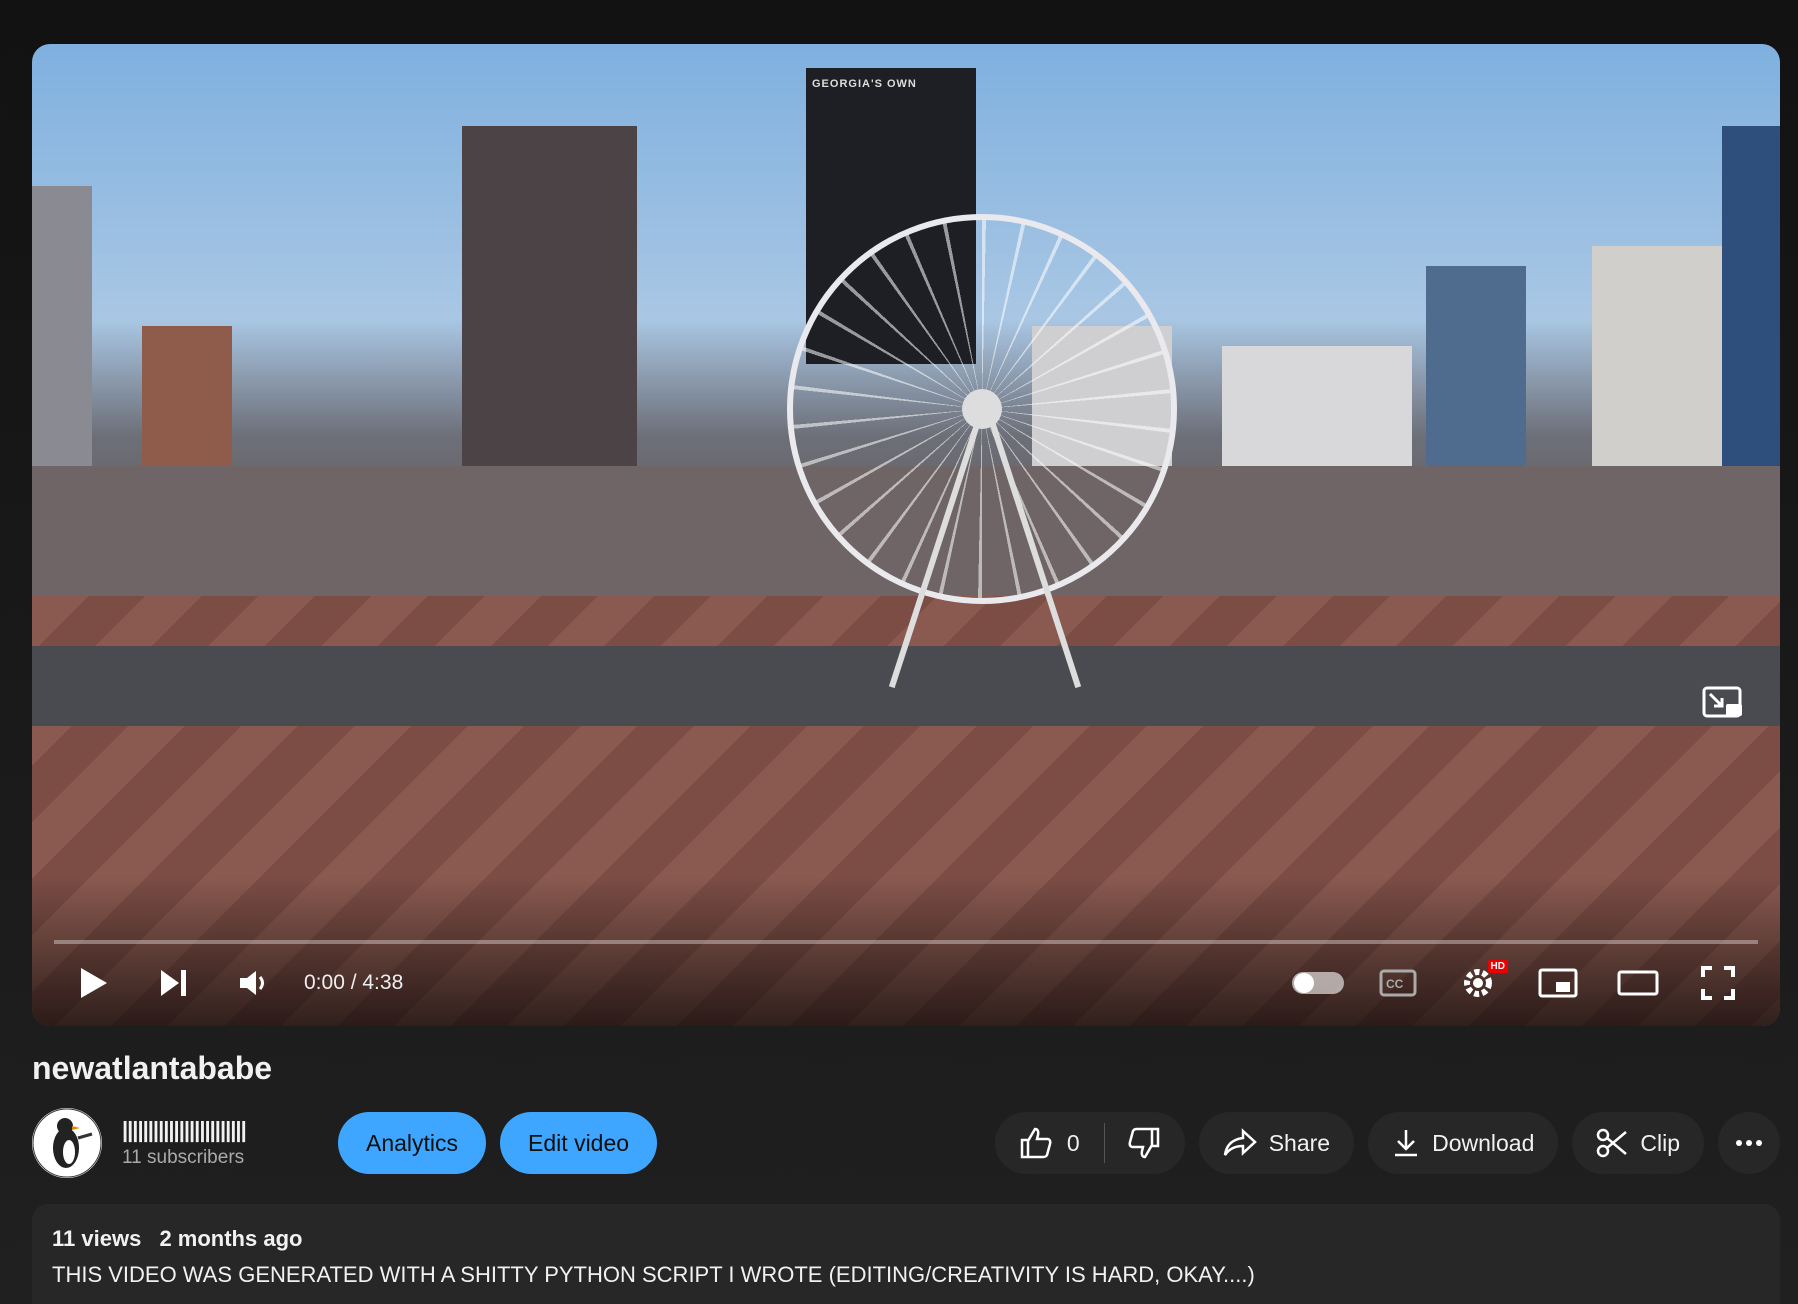 The width and height of the screenshot is (1798, 1304). I want to click on svg-text: CC, so click(1395, 984).